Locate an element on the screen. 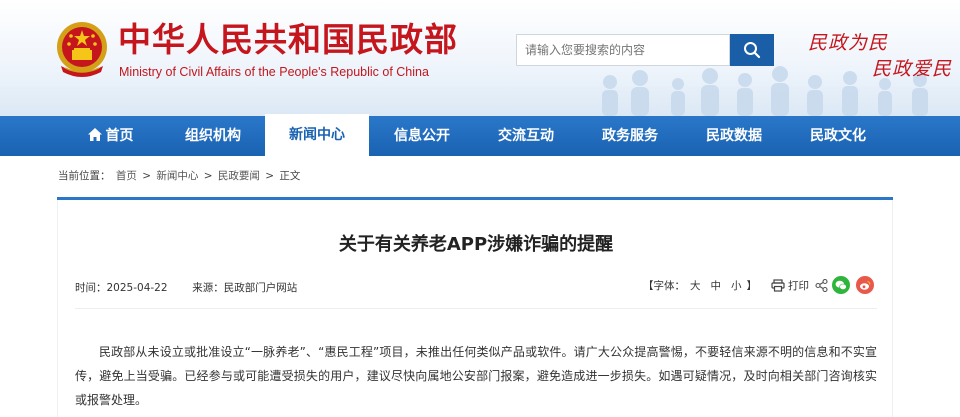  publish-time: 2025-04-22 is located at coordinates (137, 288).